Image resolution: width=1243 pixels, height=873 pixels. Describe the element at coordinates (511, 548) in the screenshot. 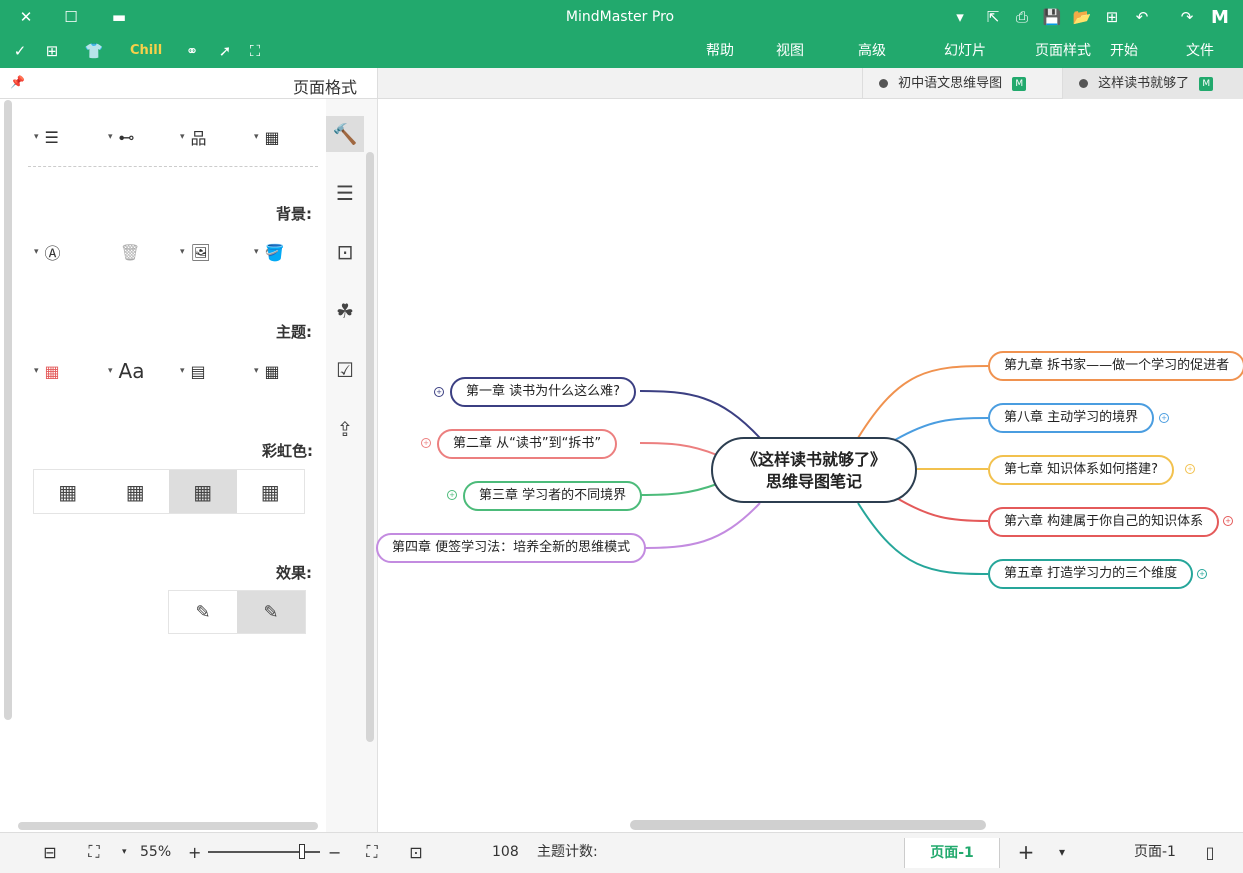

I see `topic-node-ch4: 第四章 便签学习法：培养全新的思维模式` at that location.